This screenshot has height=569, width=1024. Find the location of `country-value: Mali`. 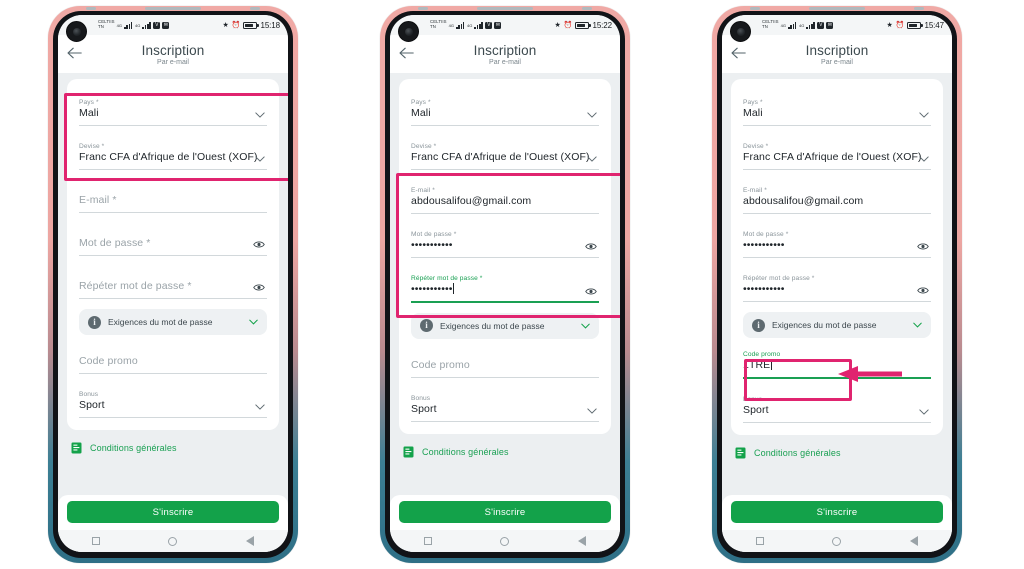

country-value: Mali is located at coordinates (753, 113).